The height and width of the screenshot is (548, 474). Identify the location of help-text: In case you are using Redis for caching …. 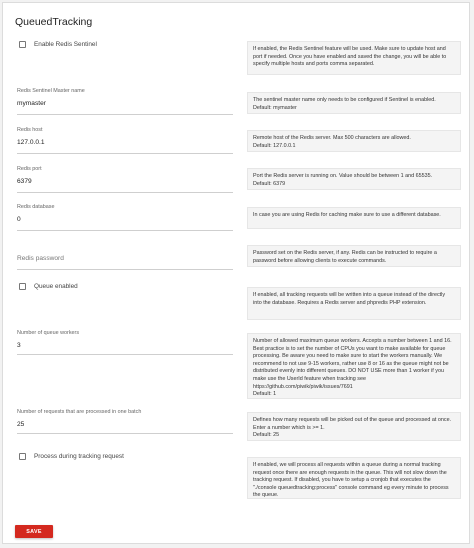
(347, 215).